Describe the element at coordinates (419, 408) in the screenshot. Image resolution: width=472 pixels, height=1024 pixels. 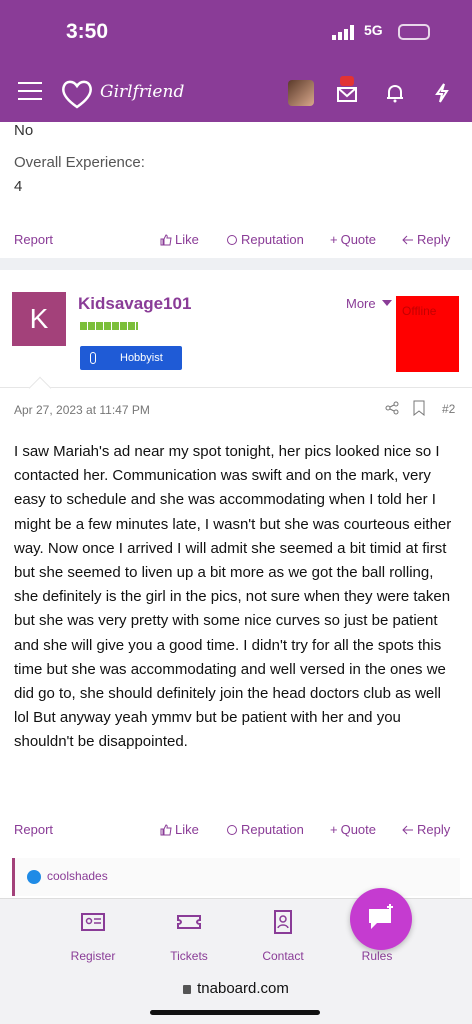
I see `bookmark-icon` at that location.